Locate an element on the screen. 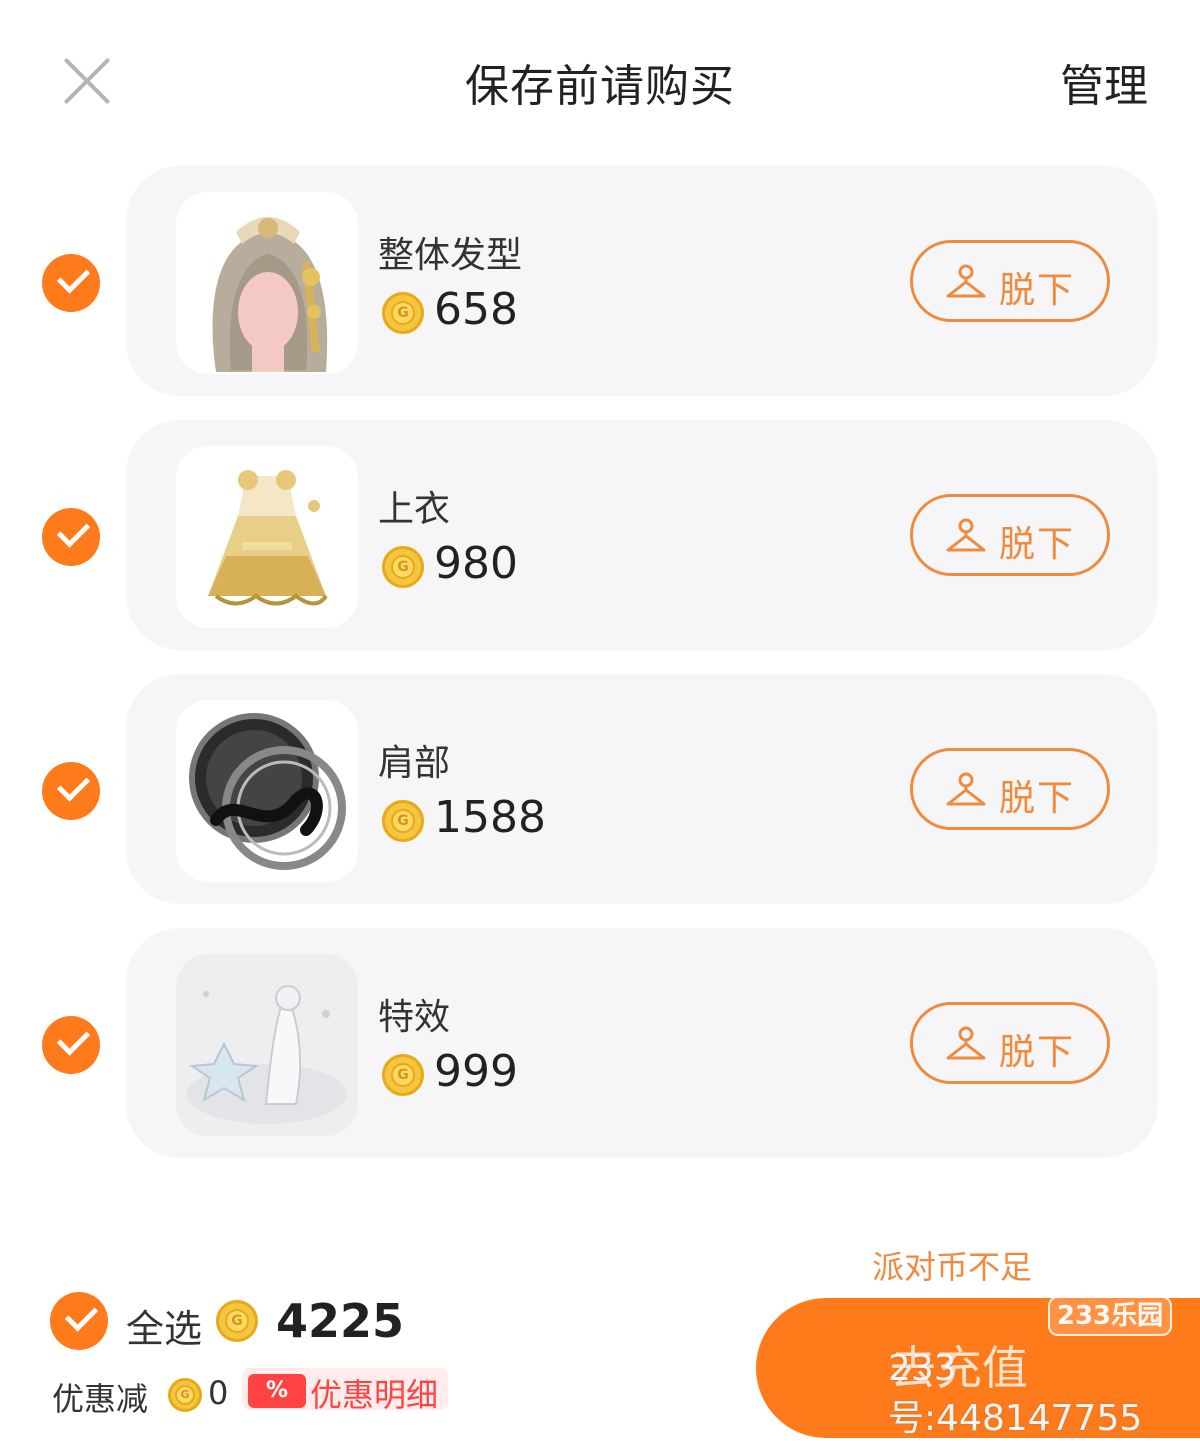 The height and width of the screenshot is (1441, 1200). item-name: 特效 is located at coordinates (414, 1017).